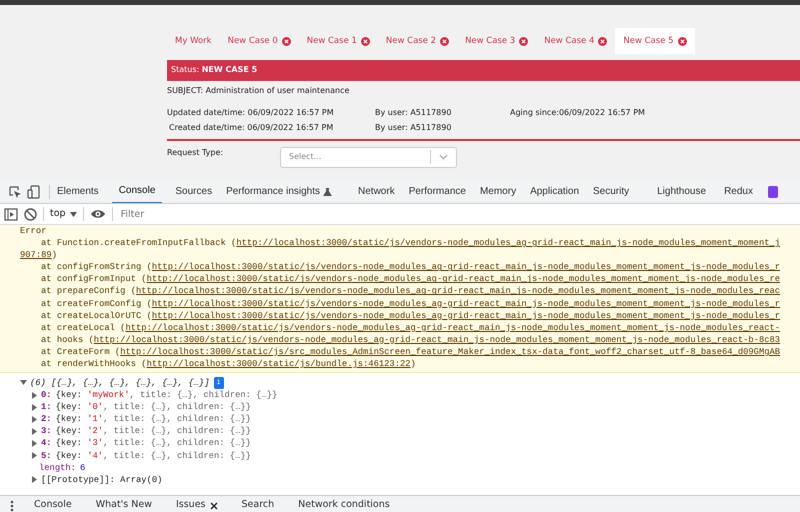 The height and width of the screenshot is (512, 800). I want to click on field-label: Request Type:, so click(195, 152).